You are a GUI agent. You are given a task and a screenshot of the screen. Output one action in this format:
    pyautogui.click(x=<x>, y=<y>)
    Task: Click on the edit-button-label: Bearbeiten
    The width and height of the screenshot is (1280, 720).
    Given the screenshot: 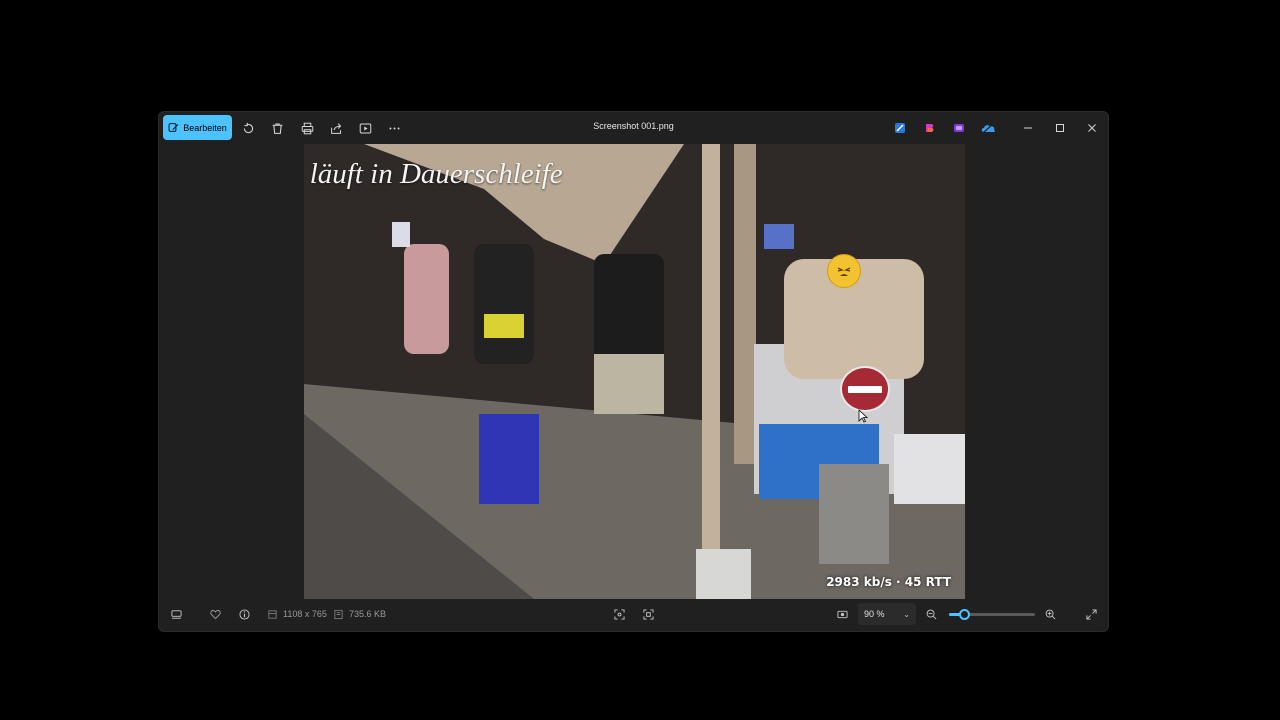 What is the action you would take?
    pyautogui.click(x=205, y=127)
    